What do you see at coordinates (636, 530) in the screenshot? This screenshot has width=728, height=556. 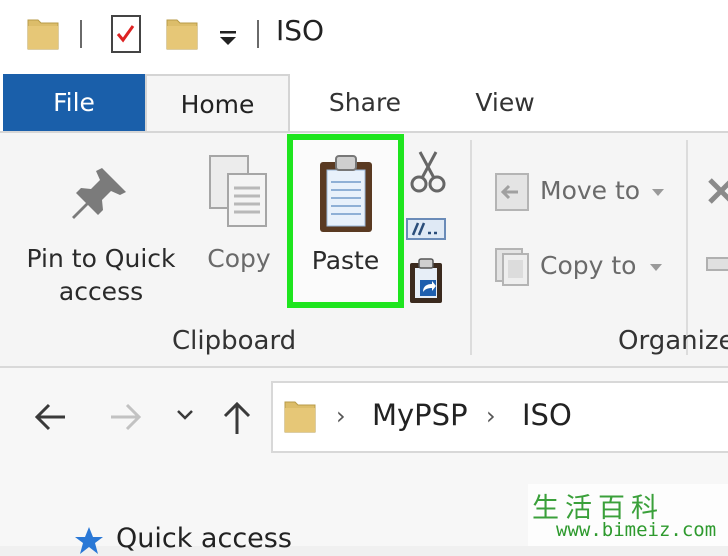 I see `watermark-url: www.bimeiz.com` at bounding box center [636, 530].